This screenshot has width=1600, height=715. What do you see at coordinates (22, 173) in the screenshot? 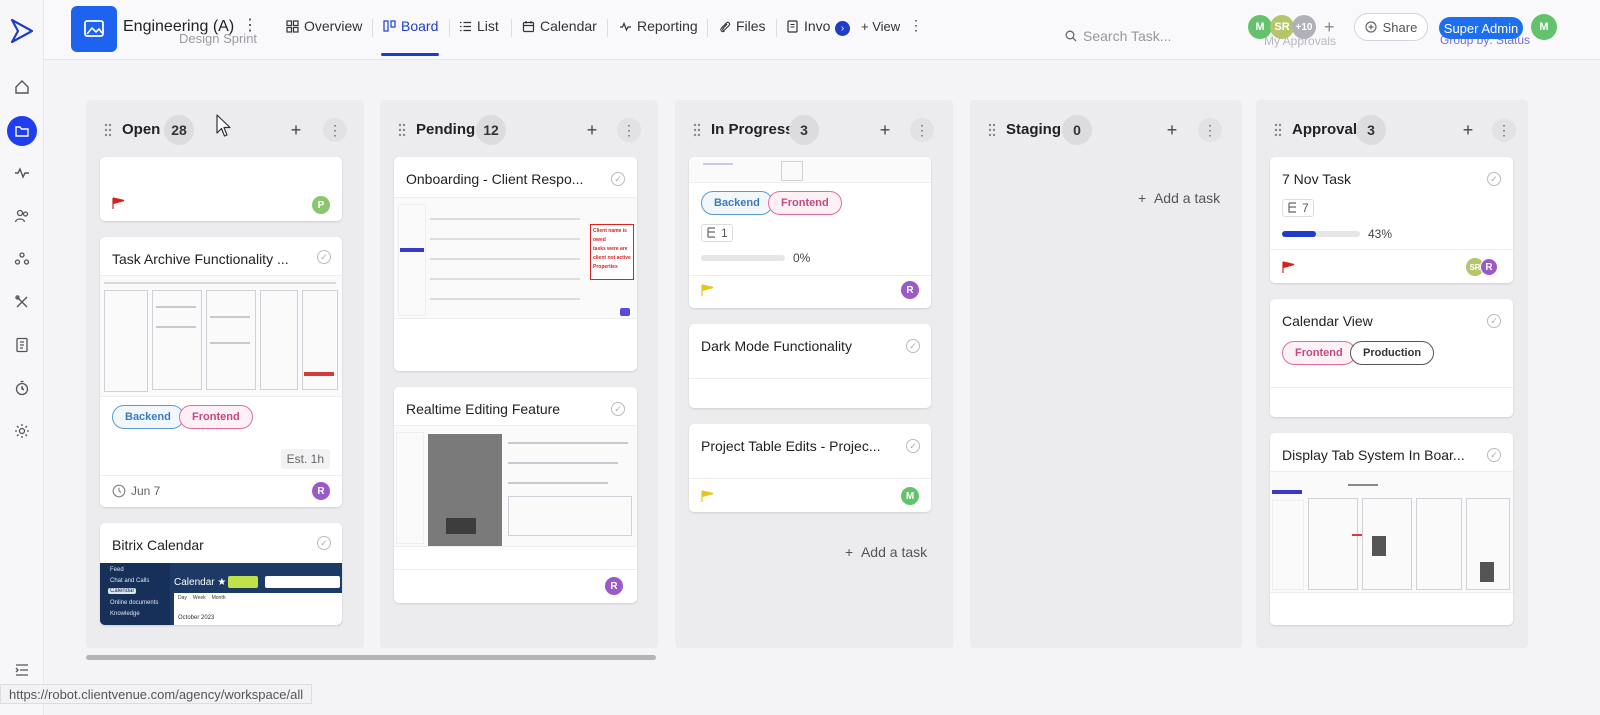
I see `activity-icon` at bounding box center [22, 173].